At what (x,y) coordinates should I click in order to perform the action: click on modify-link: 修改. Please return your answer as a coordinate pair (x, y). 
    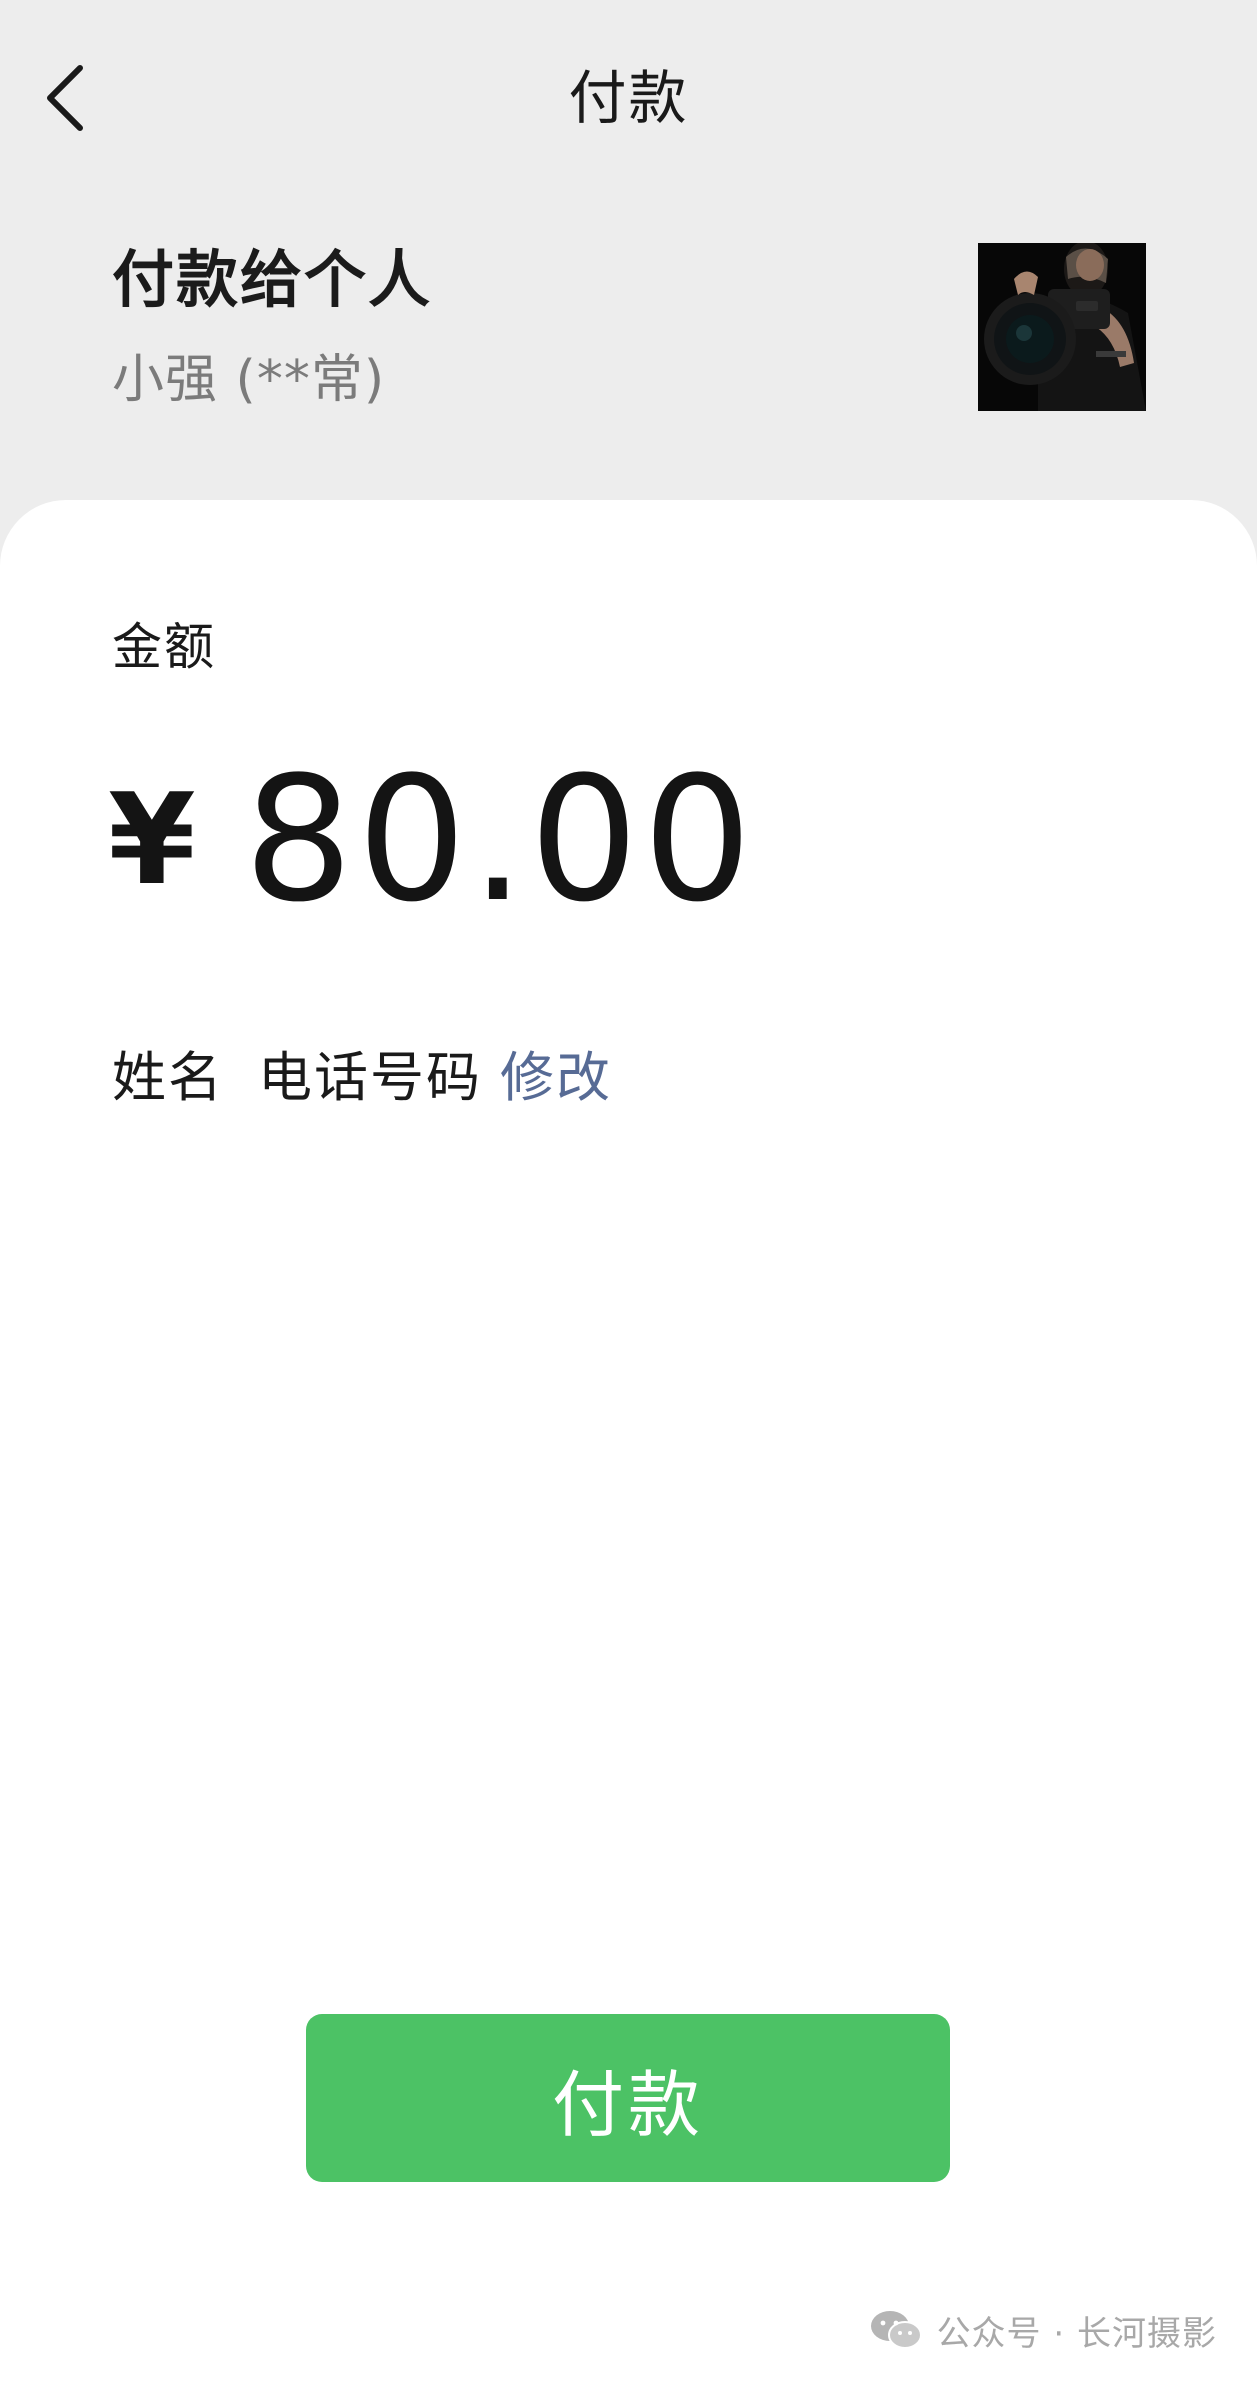
    Looking at the image, I should click on (556, 1077).